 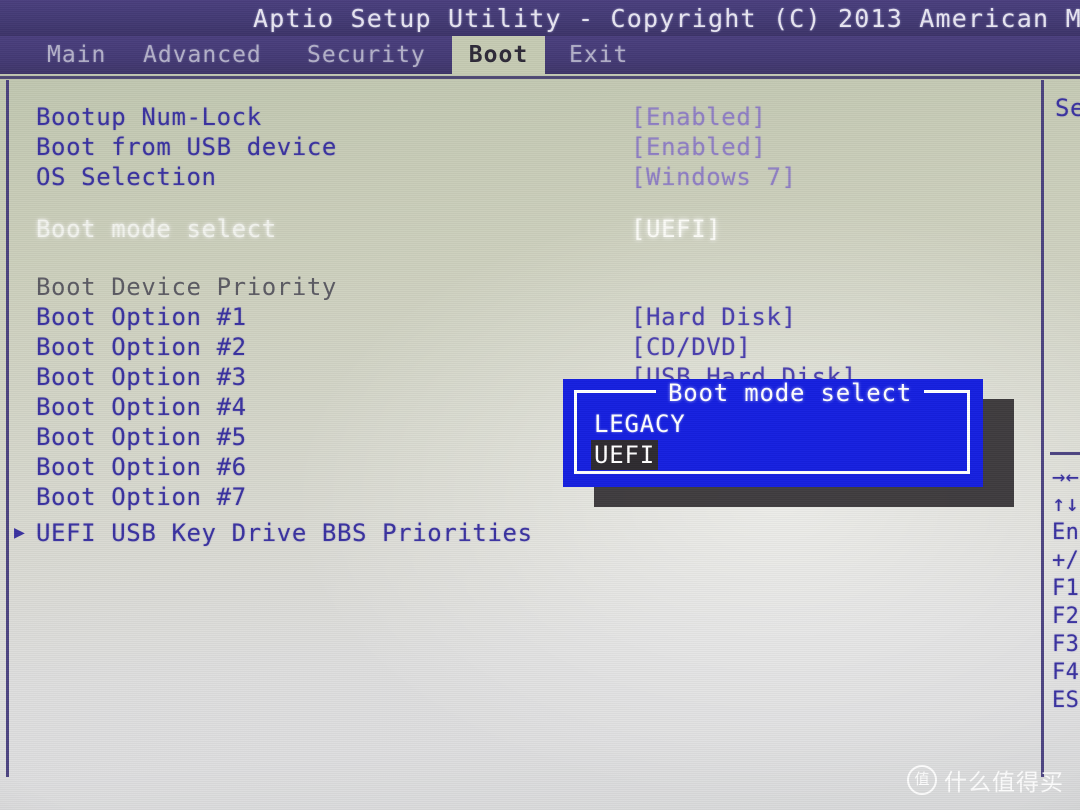 What do you see at coordinates (1066, 644) in the screenshot?
I see `help-key-f3: F3:` at bounding box center [1066, 644].